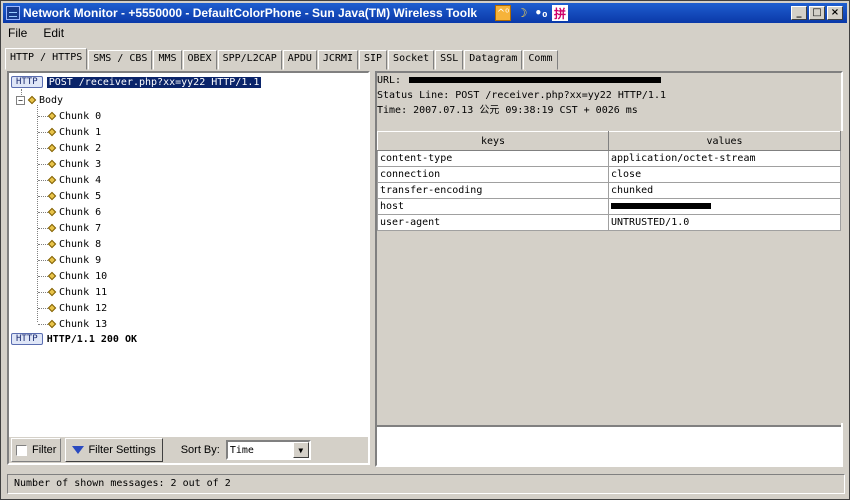  What do you see at coordinates (120, 60) in the screenshot?
I see `tab-sms-cbs: SMS / CBS` at bounding box center [120, 60].